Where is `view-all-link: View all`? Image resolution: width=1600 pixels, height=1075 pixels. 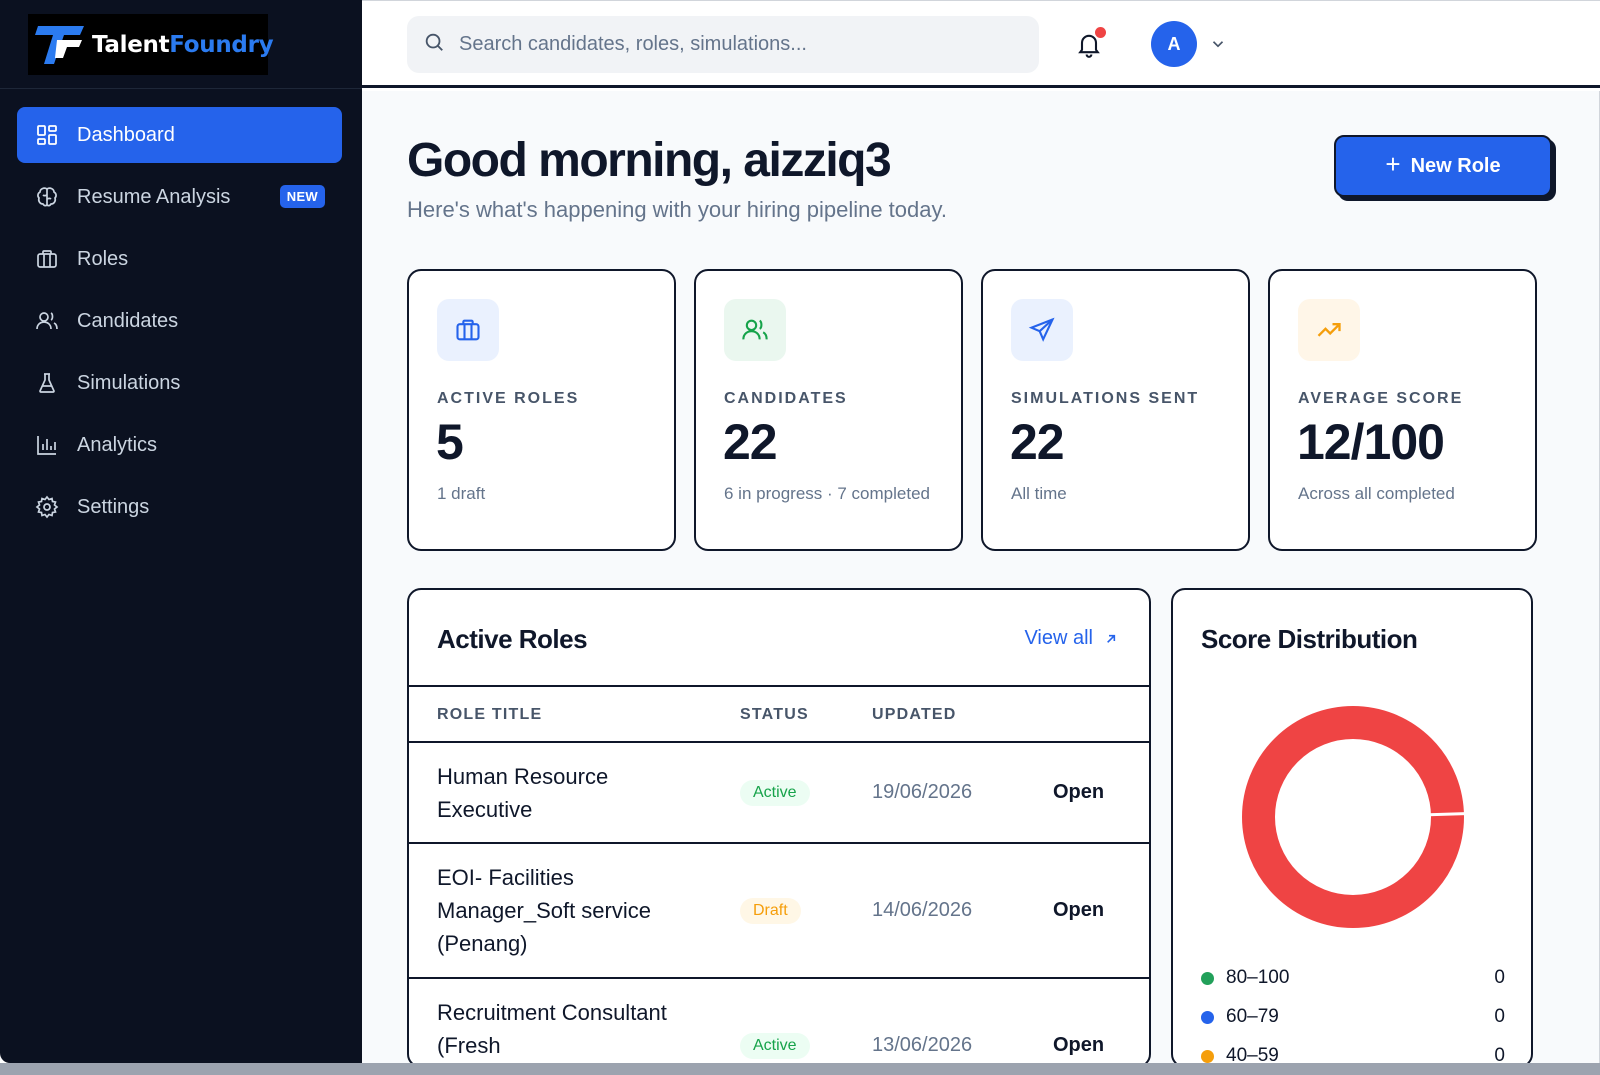
view-all-link: View all is located at coordinates (1071, 638).